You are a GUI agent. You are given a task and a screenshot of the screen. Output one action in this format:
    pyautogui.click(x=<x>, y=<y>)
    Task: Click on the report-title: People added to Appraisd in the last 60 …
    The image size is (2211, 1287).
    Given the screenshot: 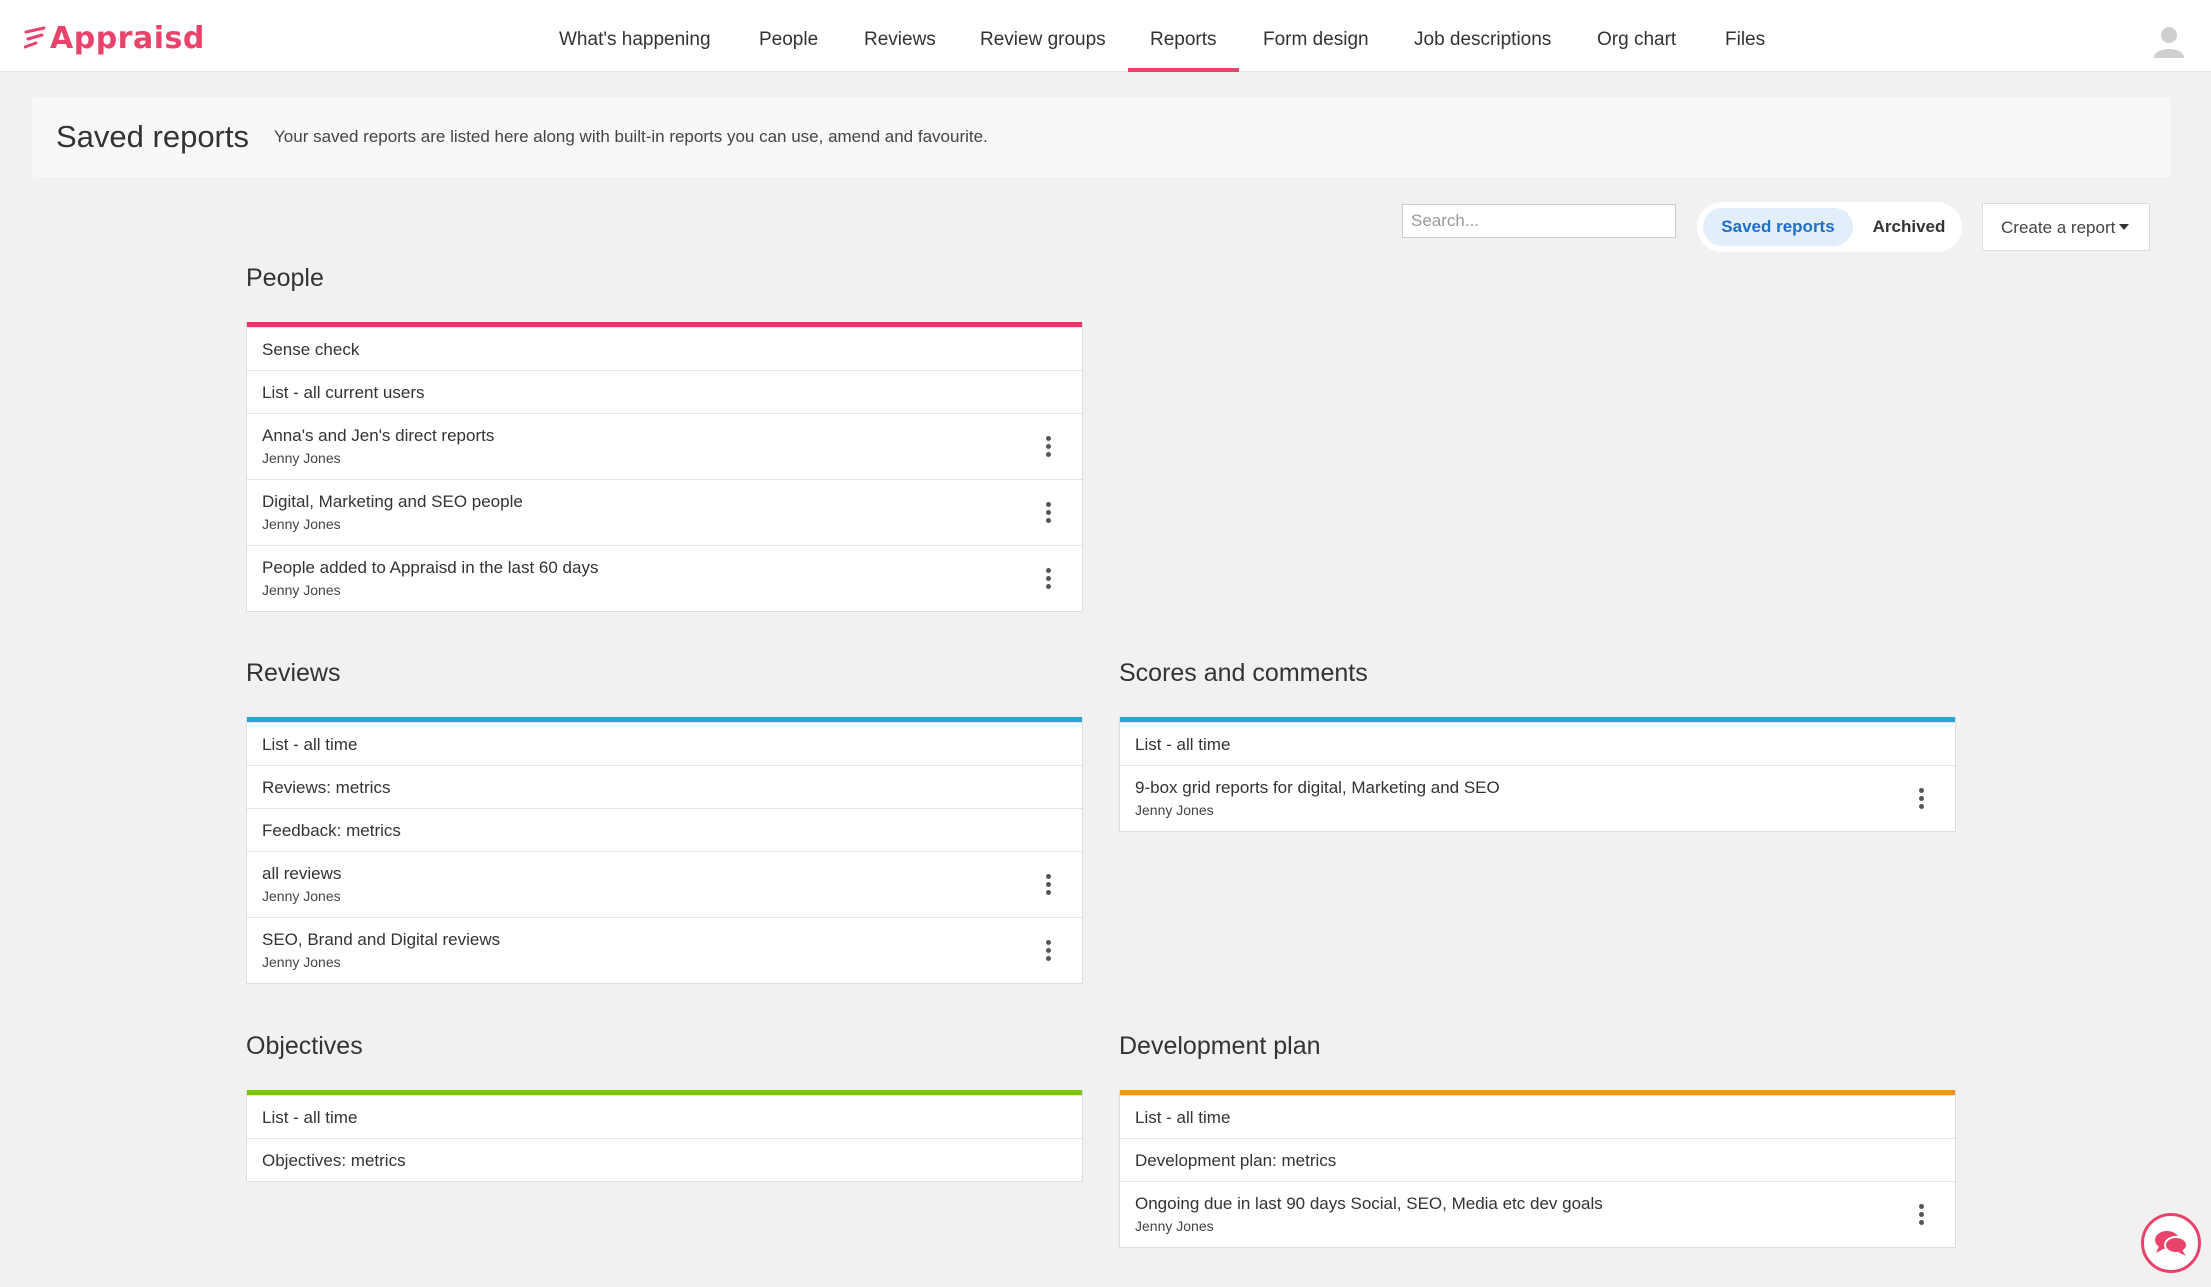 What is the action you would take?
    pyautogui.click(x=430, y=567)
    